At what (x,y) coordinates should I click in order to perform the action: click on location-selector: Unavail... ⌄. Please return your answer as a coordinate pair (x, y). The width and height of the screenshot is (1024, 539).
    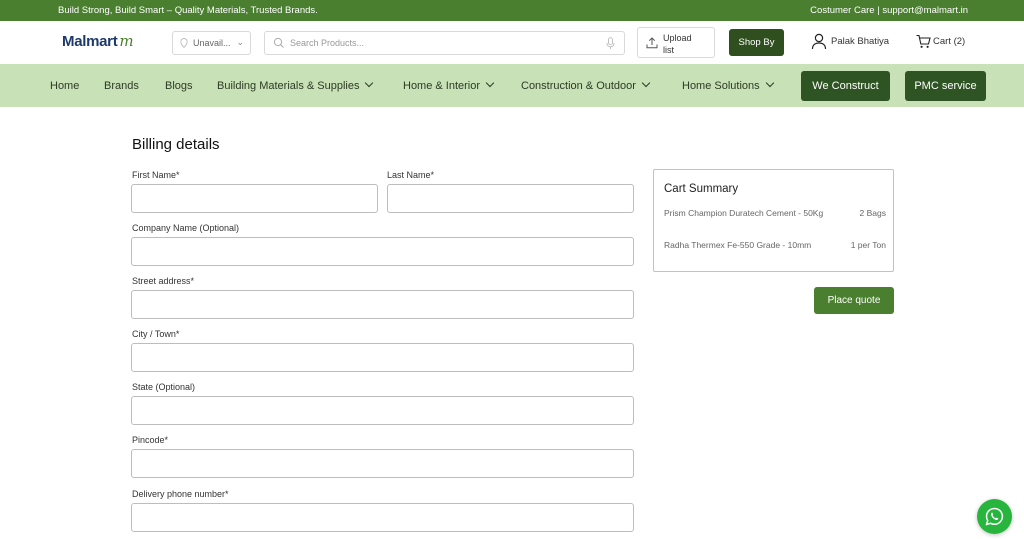
    Looking at the image, I should click on (211, 43).